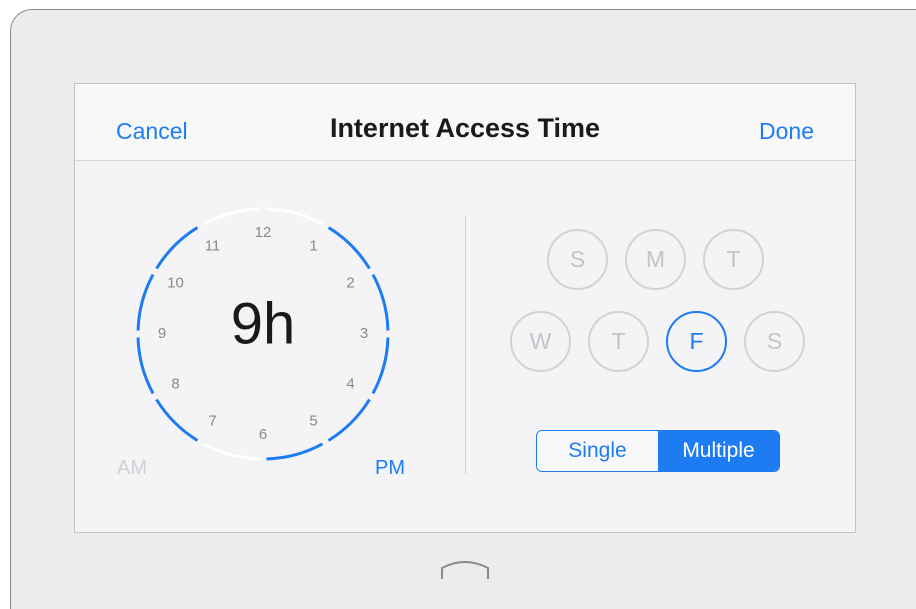 This screenshot has width=916, height=609. What do you see at coordinates (364, 333) in the screenshot?
I see `hour-label-3: 3` at bounding box center [364, 333].